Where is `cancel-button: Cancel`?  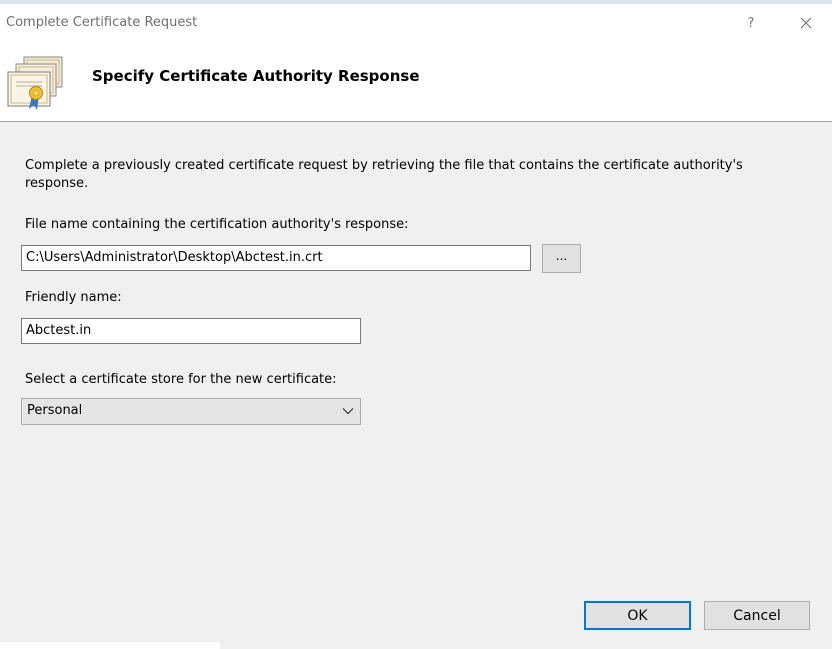
cancel-button: Cancel is located at coordinates (757, 615).